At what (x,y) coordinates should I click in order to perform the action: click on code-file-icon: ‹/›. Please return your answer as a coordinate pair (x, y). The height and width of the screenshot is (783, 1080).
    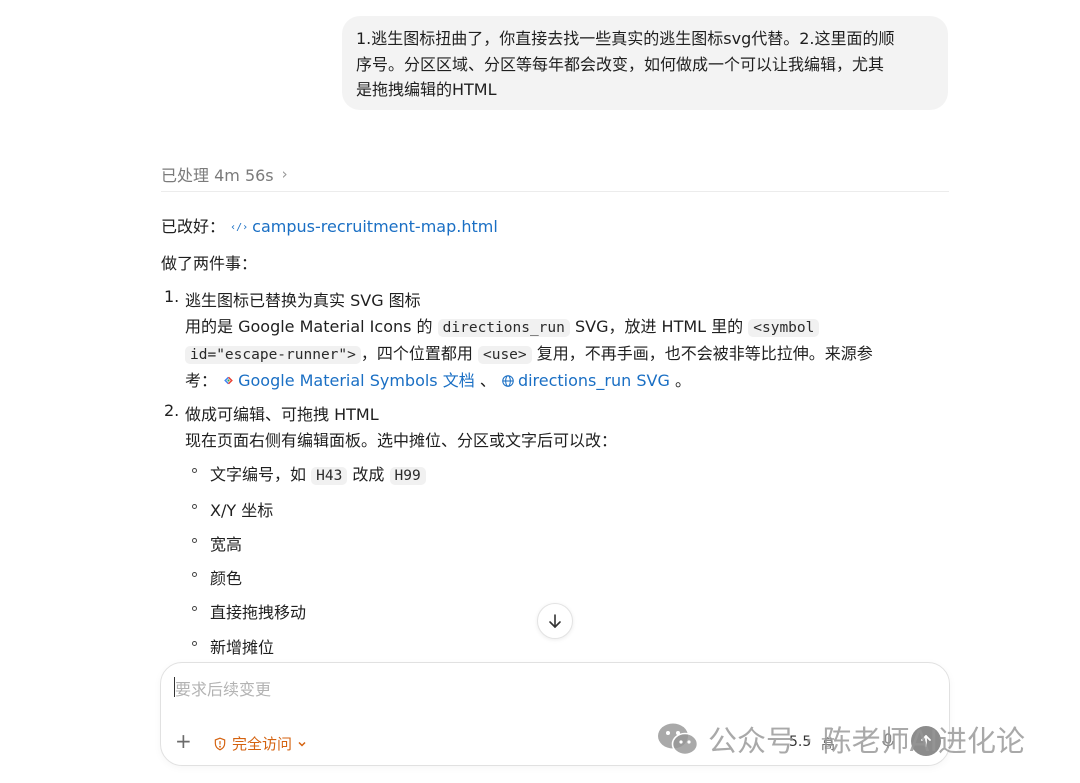
    Looking at the image, I should click on (239, 227).